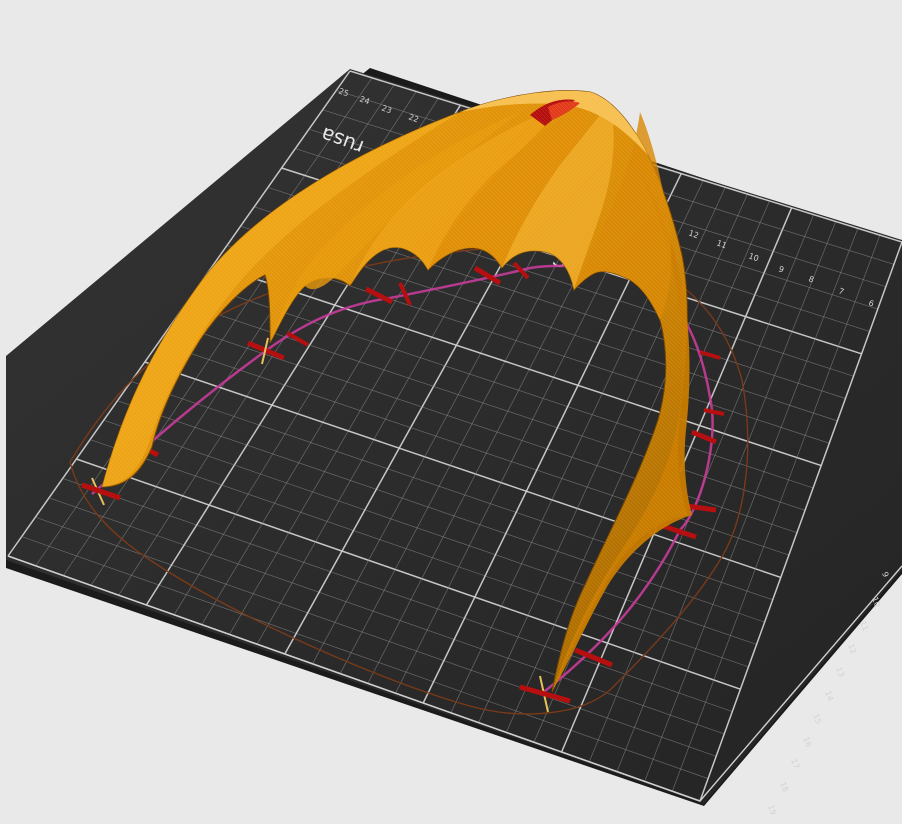 This screenshot has width=902, height=824. I want to click on axis-label: 12, so click(852, 649).